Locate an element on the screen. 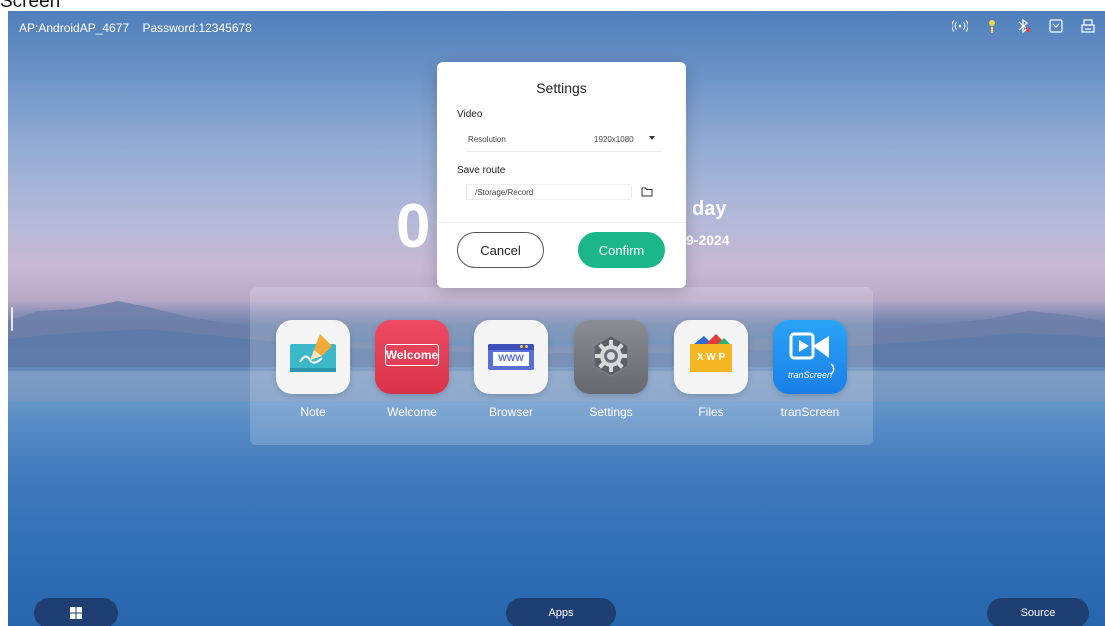  hotspot-icon is located at coordinates (960, 26).